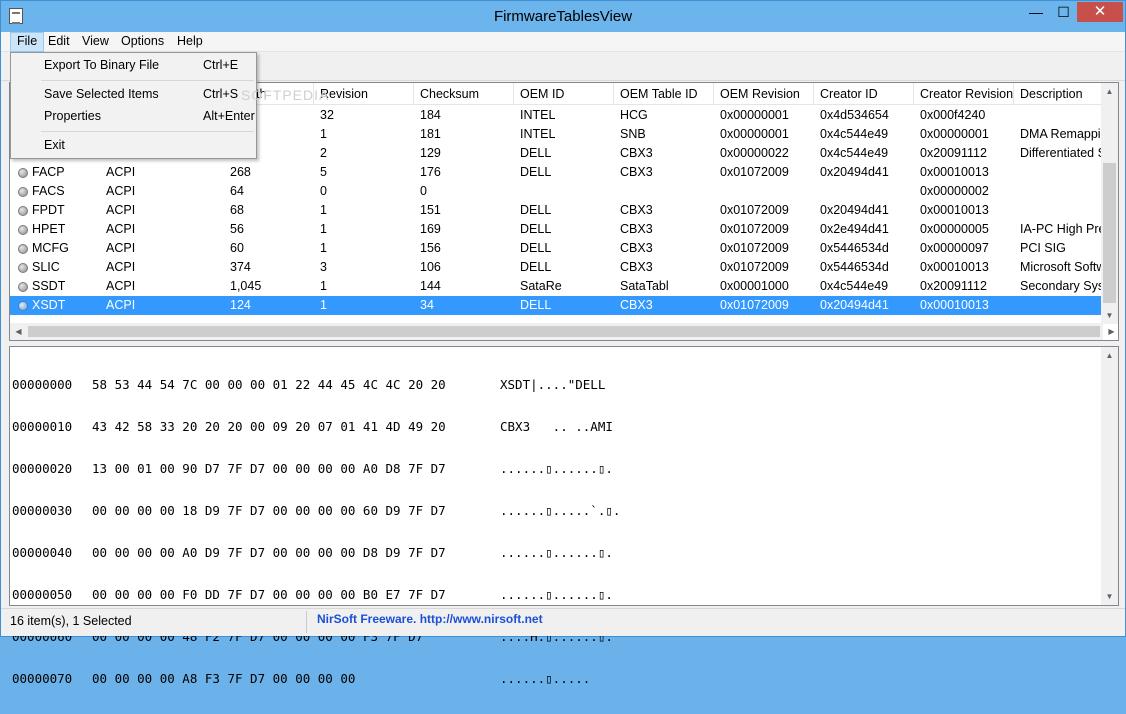  What do you see at coordinates (564, 93) in the screenshot?
I see `column-header-oem-id: OEM ID` at bounding box center [564, 93].